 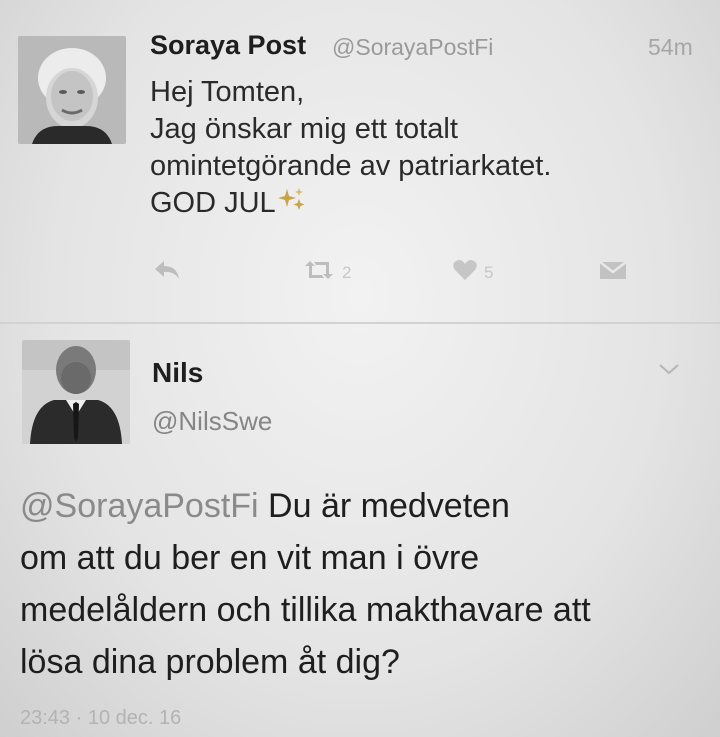 What do you see at coordinates (210, 662) in the screenshot?
I see `tweet-line: lösa dina problem åt dig?` at bounding box center [210, 662].